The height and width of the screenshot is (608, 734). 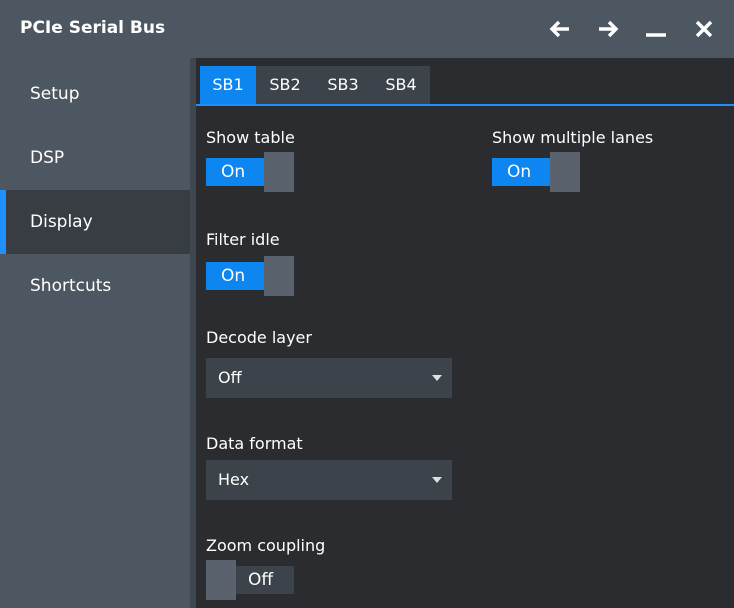 I want to click on tab-bar: SB1 SB2 SB3 SB4, so click(x=465, y=86).